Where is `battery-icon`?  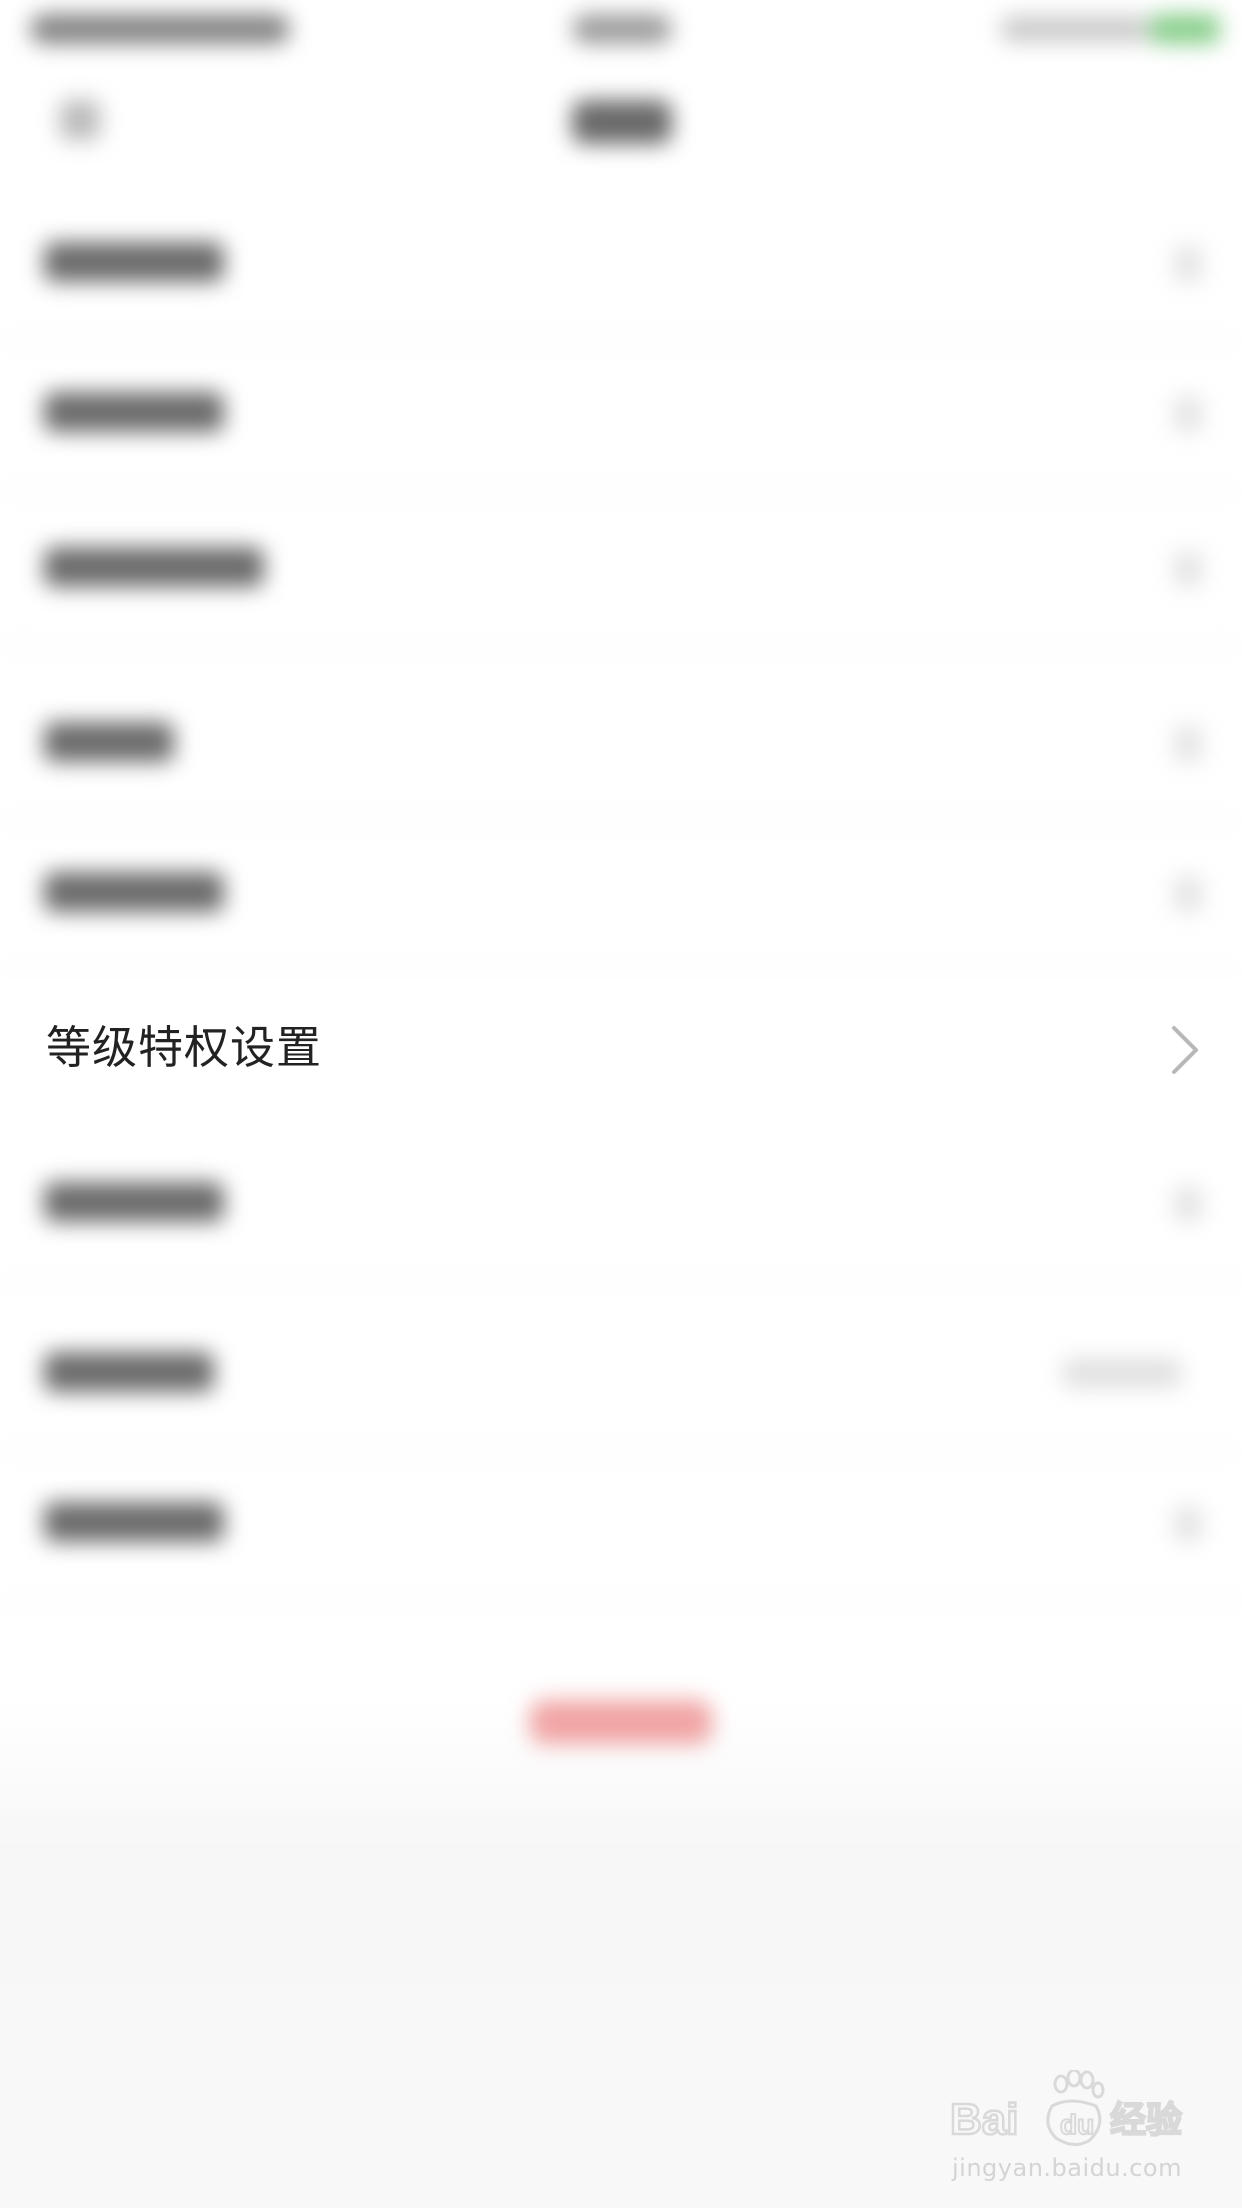
battery-icon is located at coordinates (1185, 29).